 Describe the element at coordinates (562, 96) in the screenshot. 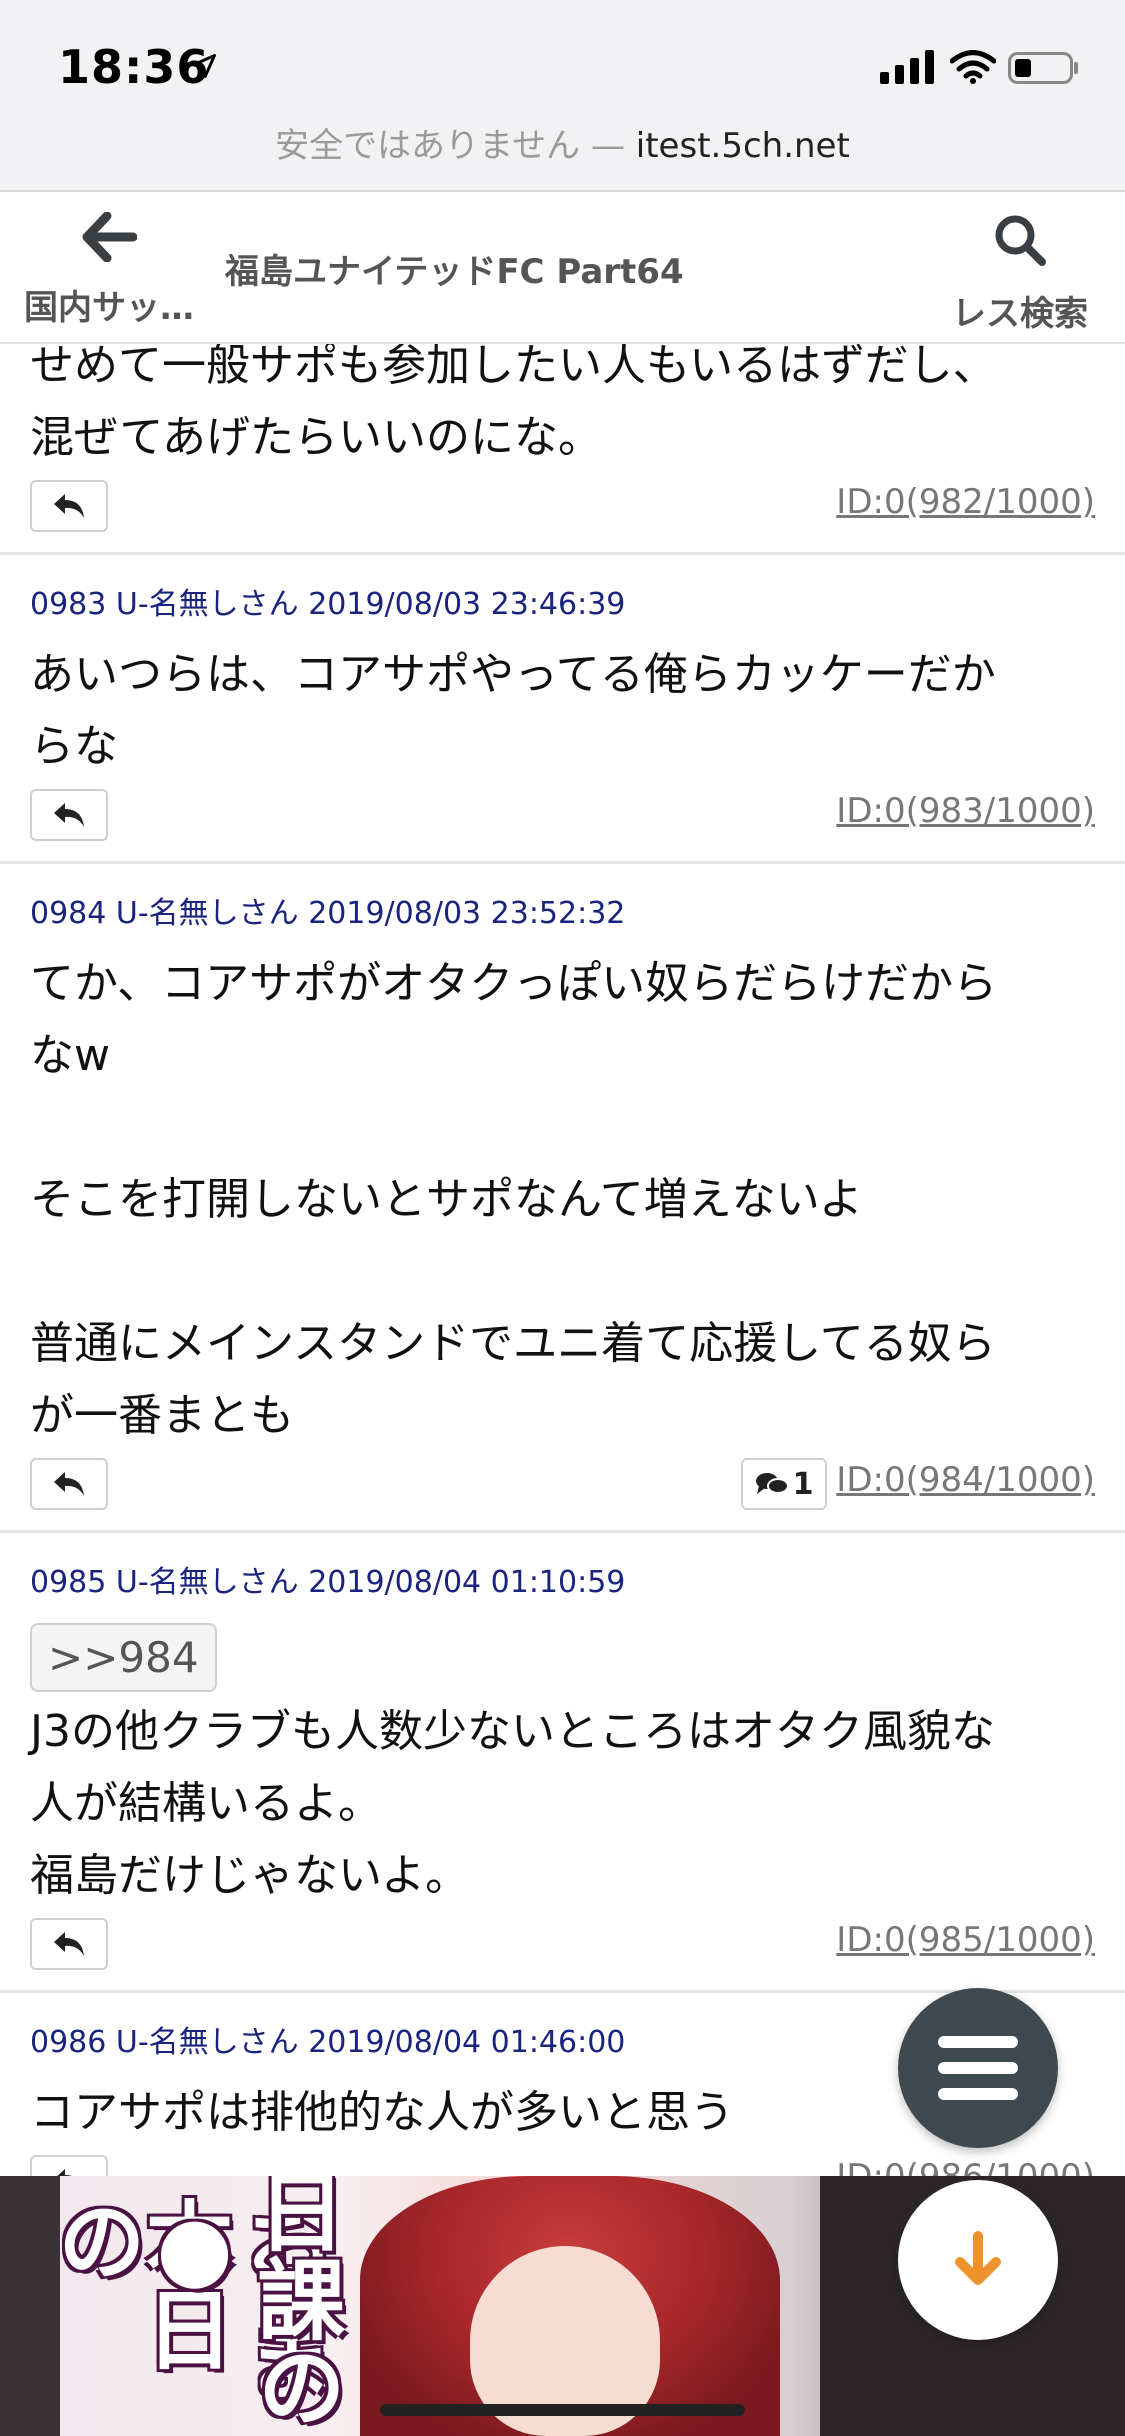

I see `browser-status-bar: 18:36 安全ではありません — itest.5ch.net` at that location.